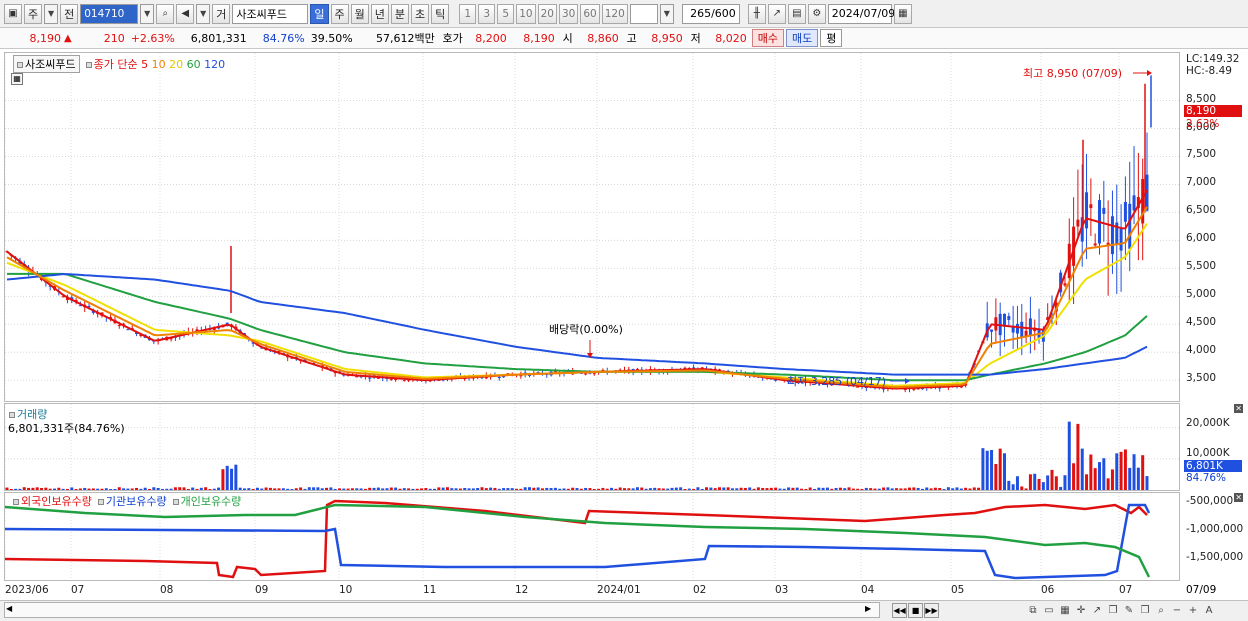 The height and width of the screenshot is (621, 1248). What do you see at coordinates (776, 13) in the screenshot?
I see `draw-tool-icon: ↗` at bounding box center [776, 13].